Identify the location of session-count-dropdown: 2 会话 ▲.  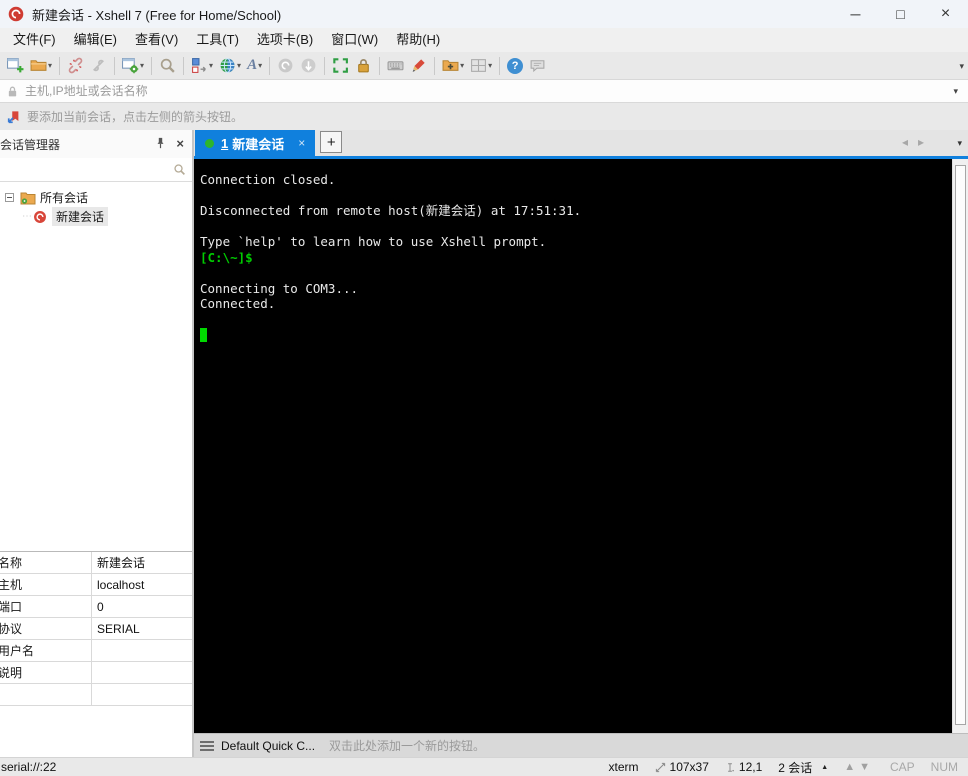
(803, 767).